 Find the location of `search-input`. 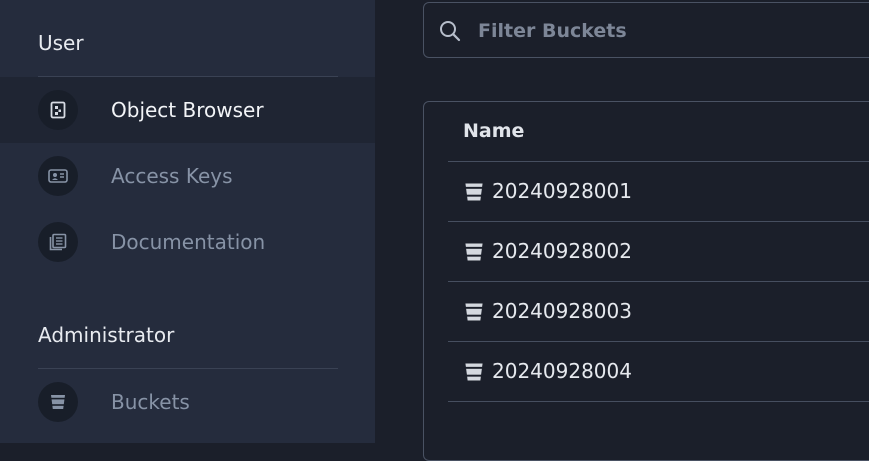

search-input is located at coordinates (668, 31).